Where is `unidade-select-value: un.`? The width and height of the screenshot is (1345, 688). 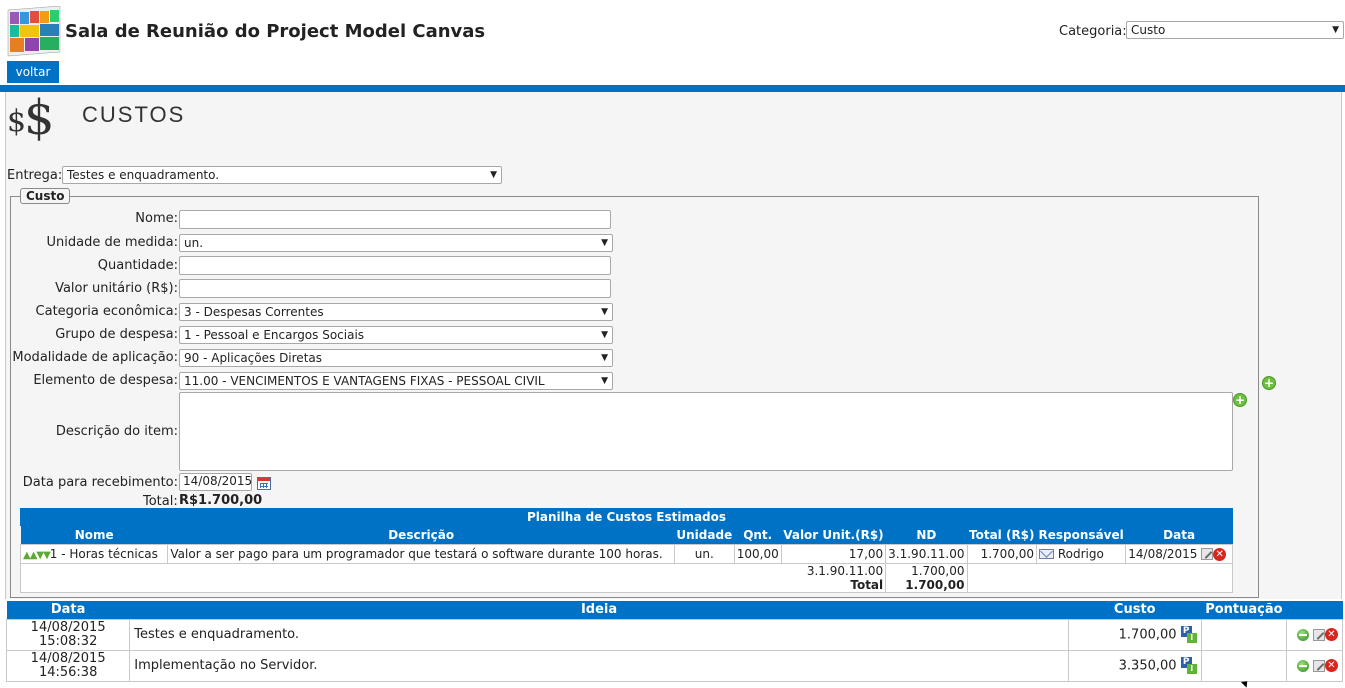 unidade-select-value: un. is located at coordinates (194, 243).